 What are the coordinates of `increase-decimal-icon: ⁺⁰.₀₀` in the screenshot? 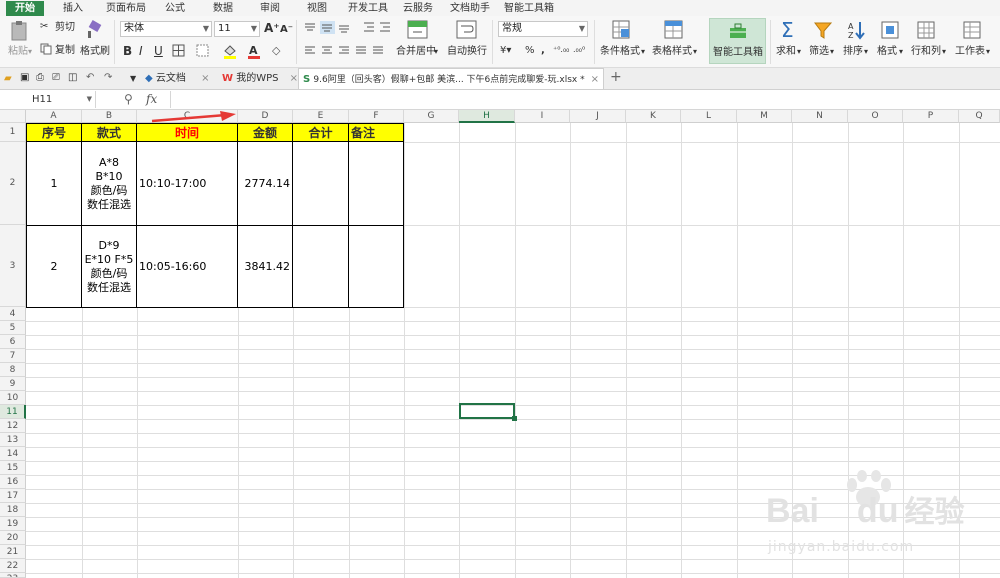 It's located at (561, 50).